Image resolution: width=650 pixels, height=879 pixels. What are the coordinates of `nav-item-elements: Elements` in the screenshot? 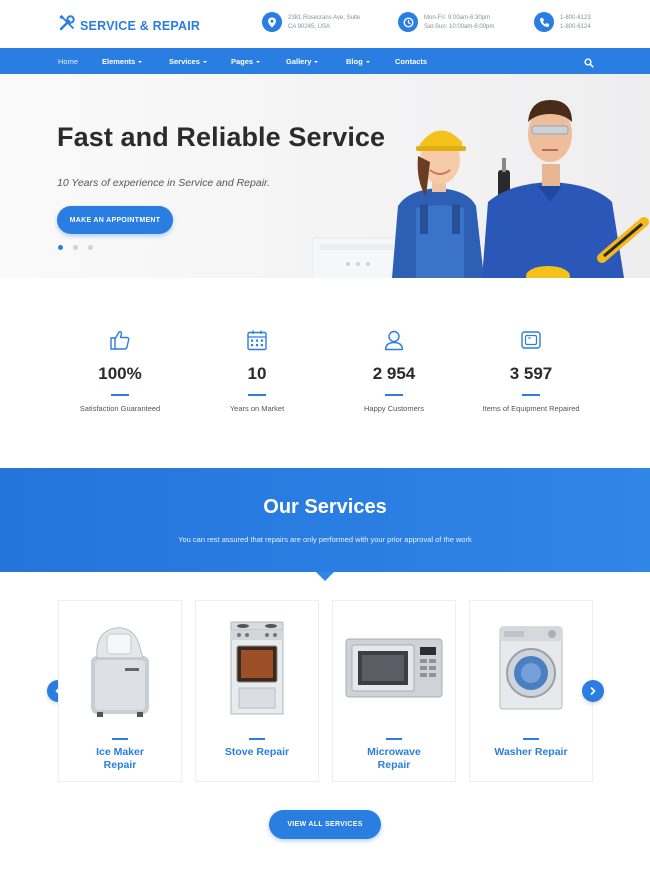 It's located at (122, 61).